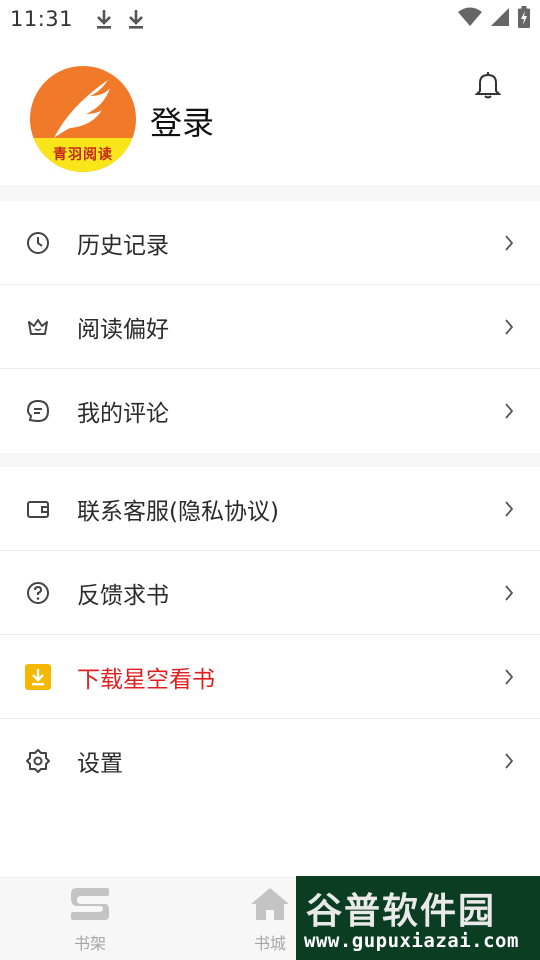 This screenshot has width=540, height=960. What do you see at coordinates (182, 121) in the screenshot?
I see `login-link: 登录` at bounding box center [182, 121].